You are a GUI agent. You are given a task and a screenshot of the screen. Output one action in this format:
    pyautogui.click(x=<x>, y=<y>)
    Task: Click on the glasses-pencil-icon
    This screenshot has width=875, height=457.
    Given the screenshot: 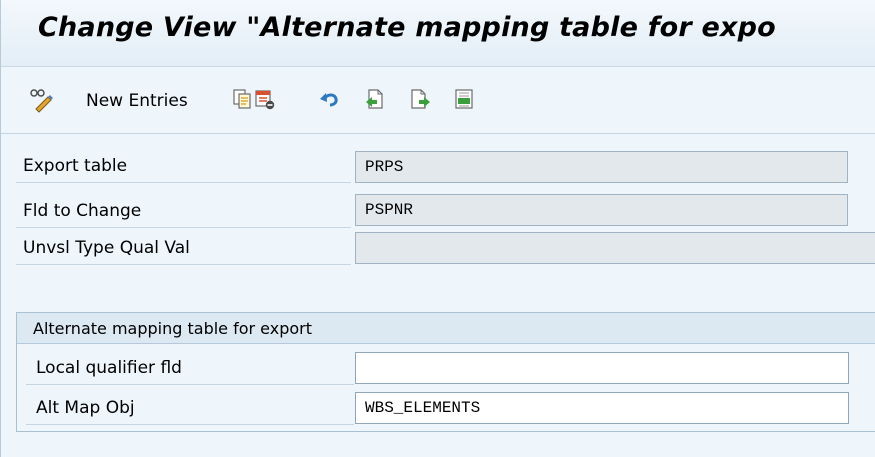 What is the action you would take?
    pyautogui.click(x=41, y=100)
    